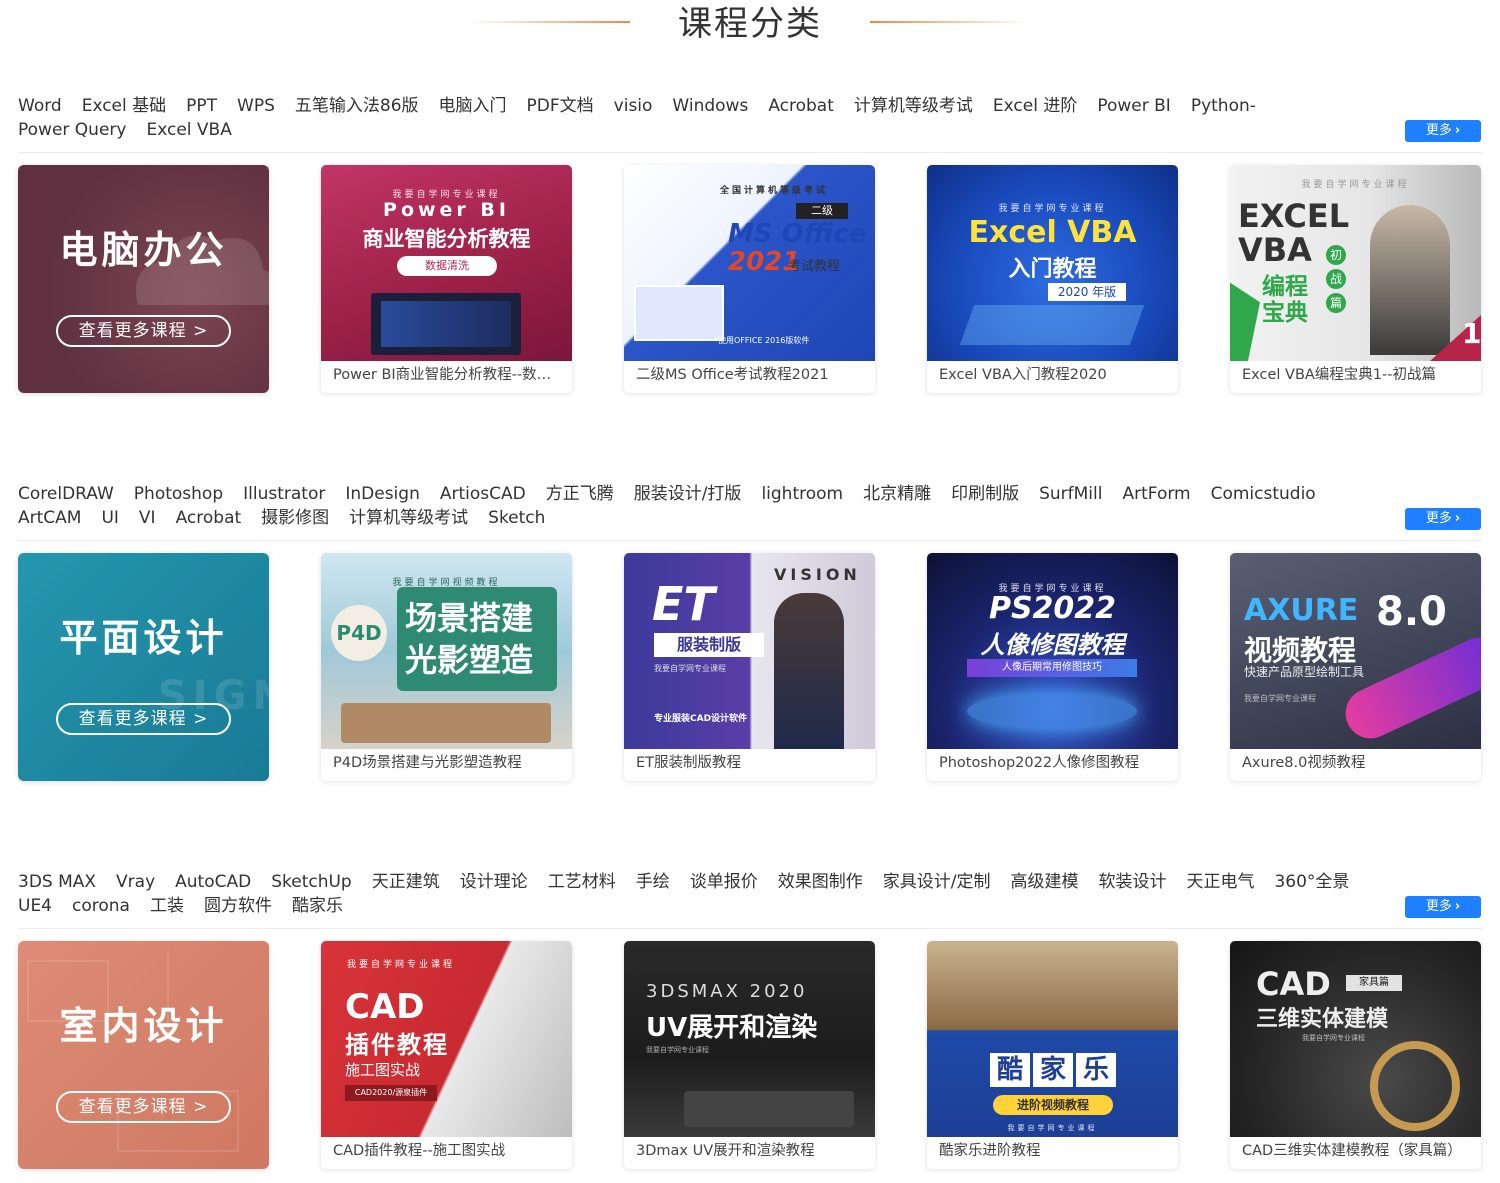 The image size is (1500, 1183). I want to click on tag-link: 圆方软件, so click(238, 906).